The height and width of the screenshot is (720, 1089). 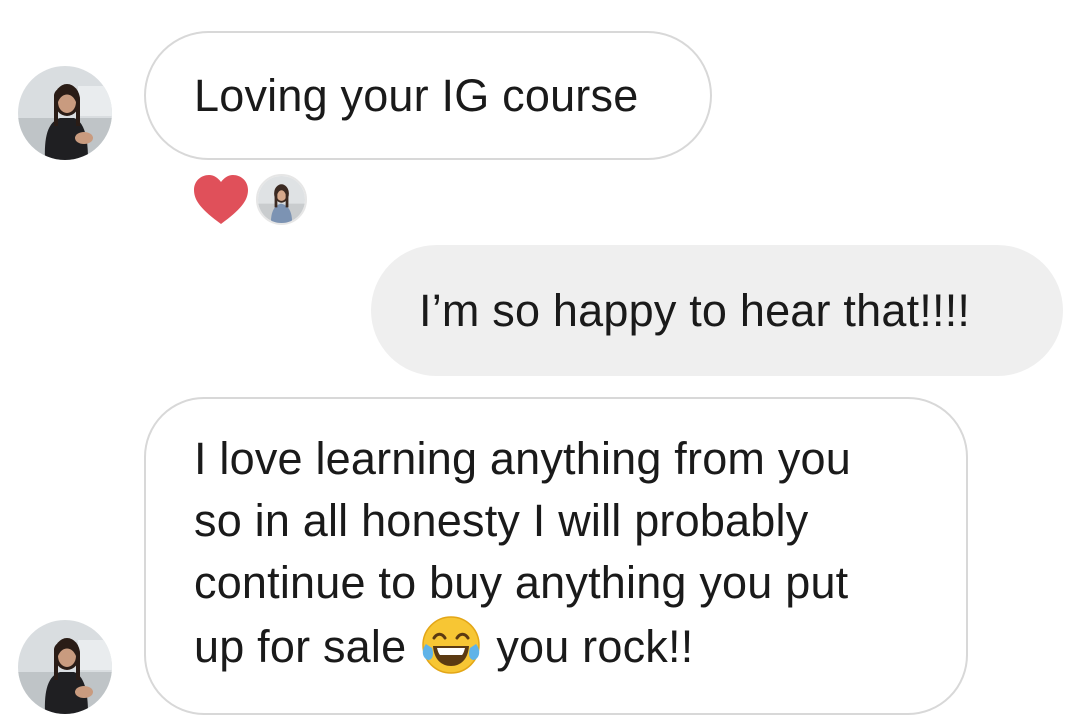 What do you see at coordinates (451, 645) in the screenshot?
I see `face-with-tears-of-joy-icon` at bounding box center [451, 645].